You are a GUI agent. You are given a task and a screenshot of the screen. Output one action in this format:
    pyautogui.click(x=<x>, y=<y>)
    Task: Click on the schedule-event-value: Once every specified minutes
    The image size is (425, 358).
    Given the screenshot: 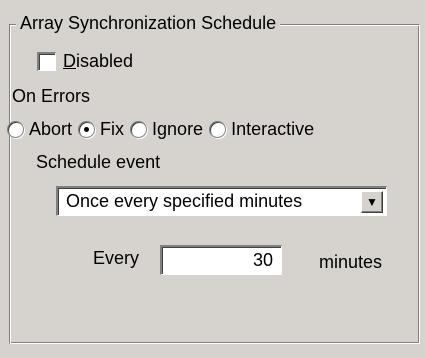 What is the action you would take?
    pyautogui.click(x=209, y=201)
    